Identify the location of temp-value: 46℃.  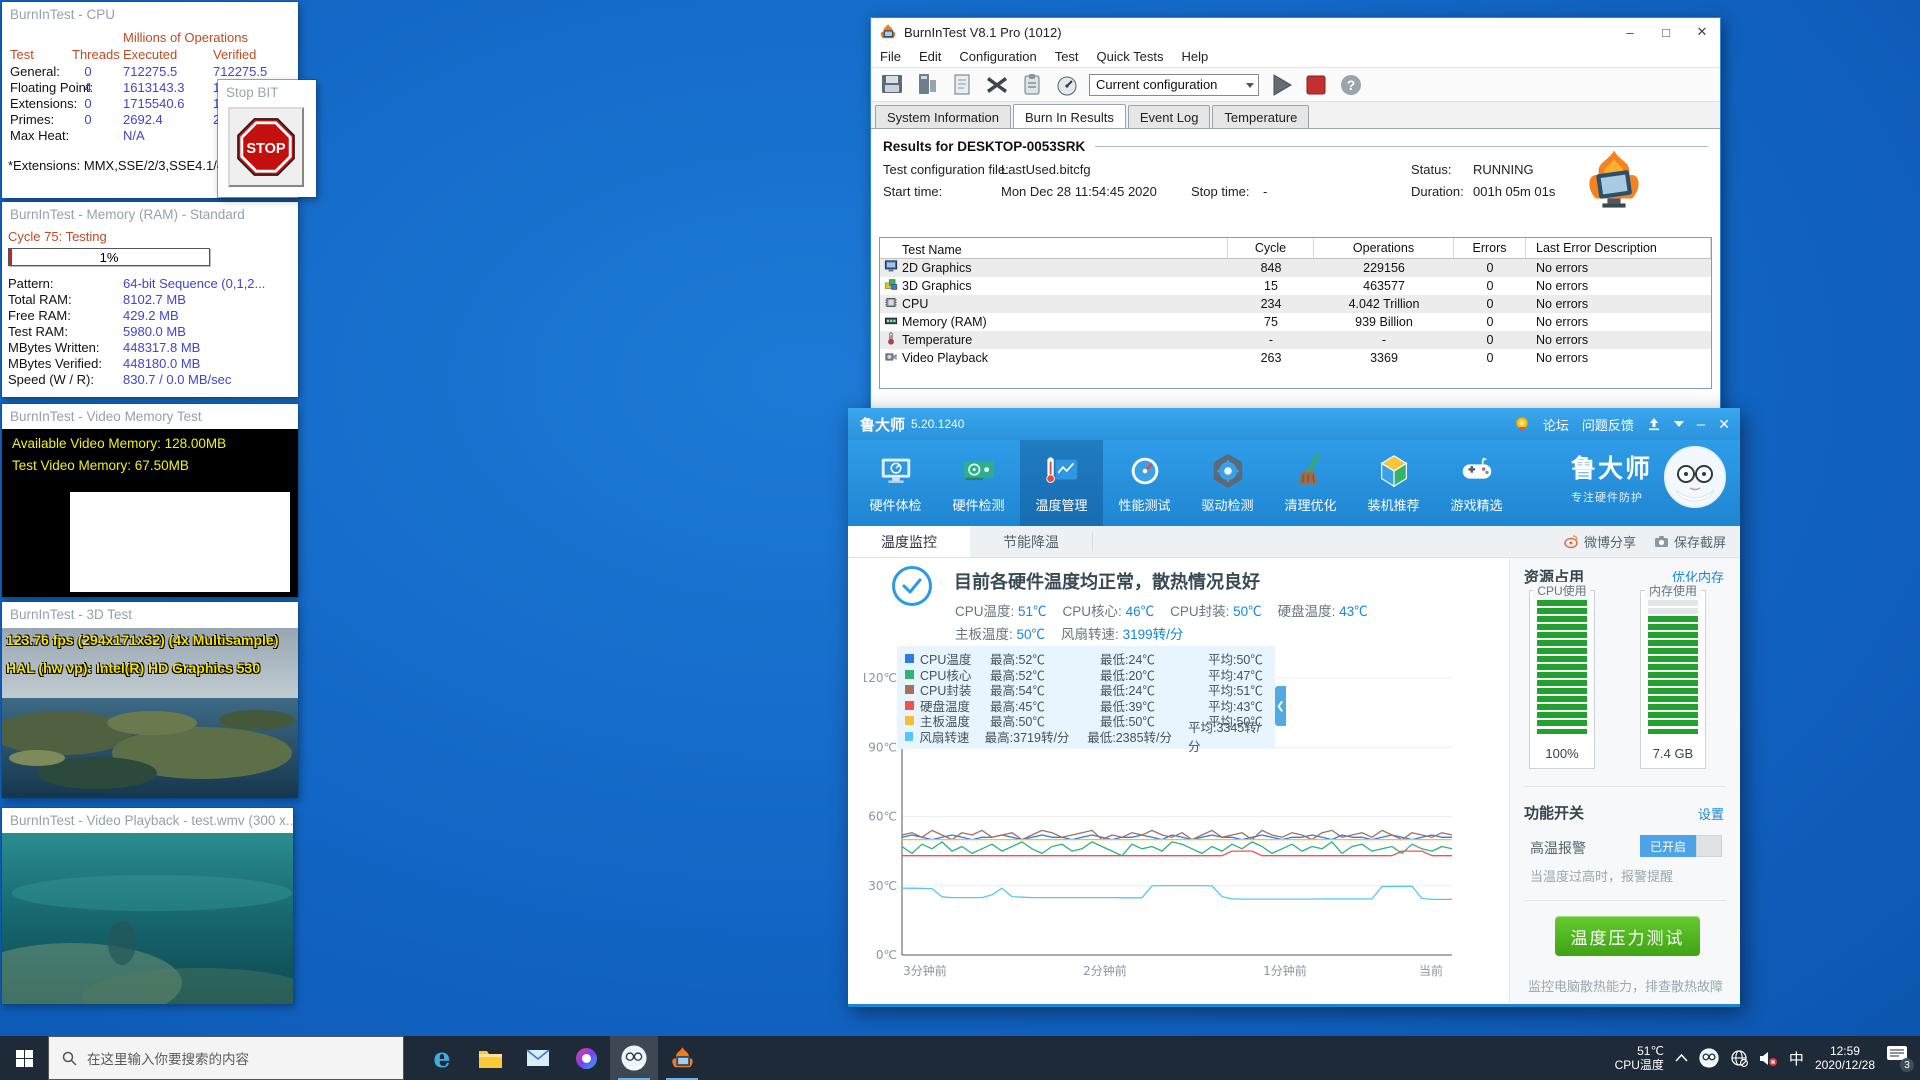
(1140, 611).